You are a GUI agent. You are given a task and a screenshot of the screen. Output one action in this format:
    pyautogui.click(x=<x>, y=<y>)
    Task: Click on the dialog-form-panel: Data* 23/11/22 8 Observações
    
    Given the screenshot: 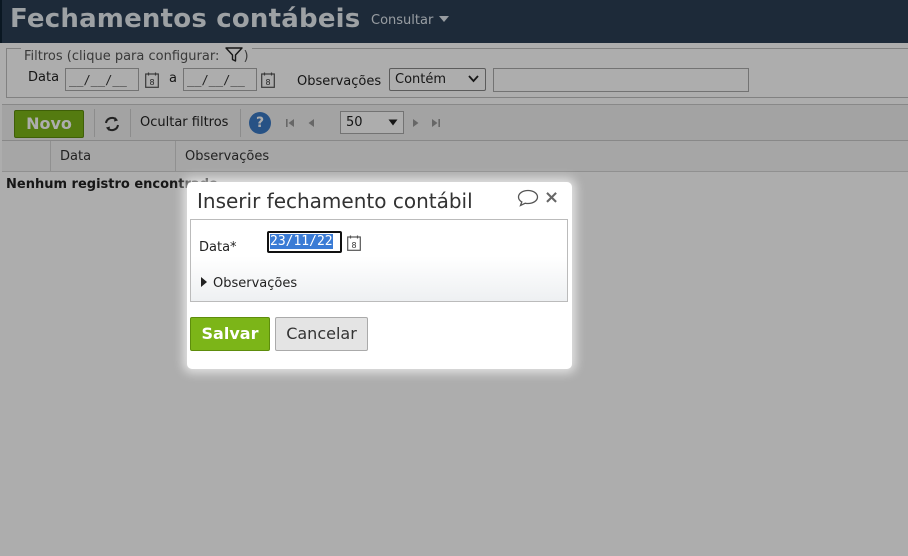 What is the action you would take?
    pyautogui.click(x=379, y=260)
    